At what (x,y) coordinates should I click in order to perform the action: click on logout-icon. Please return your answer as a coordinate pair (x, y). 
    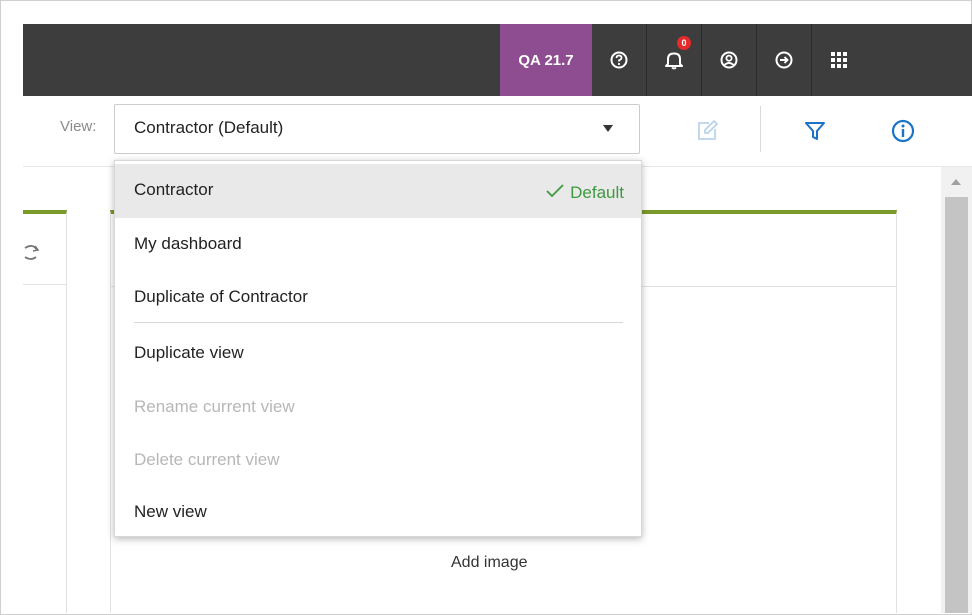
    Looking at the image, I should click on (784, 60).